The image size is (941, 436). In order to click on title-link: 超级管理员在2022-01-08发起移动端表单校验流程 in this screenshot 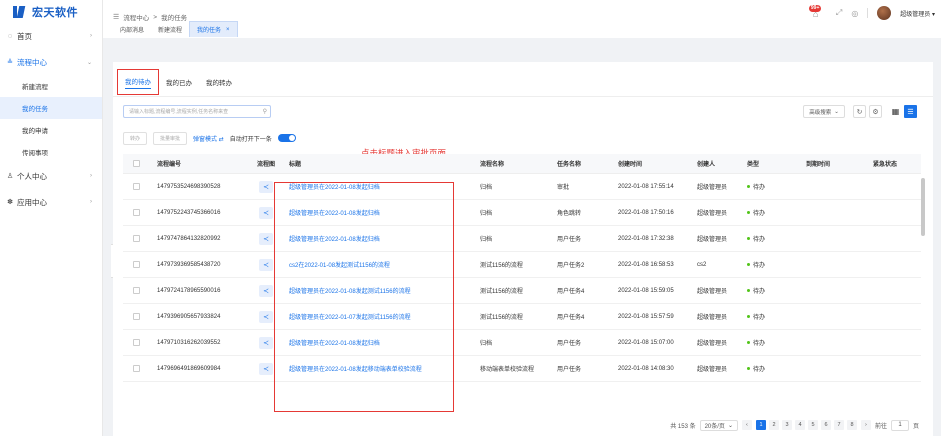, I will do `click(355, 368)`.